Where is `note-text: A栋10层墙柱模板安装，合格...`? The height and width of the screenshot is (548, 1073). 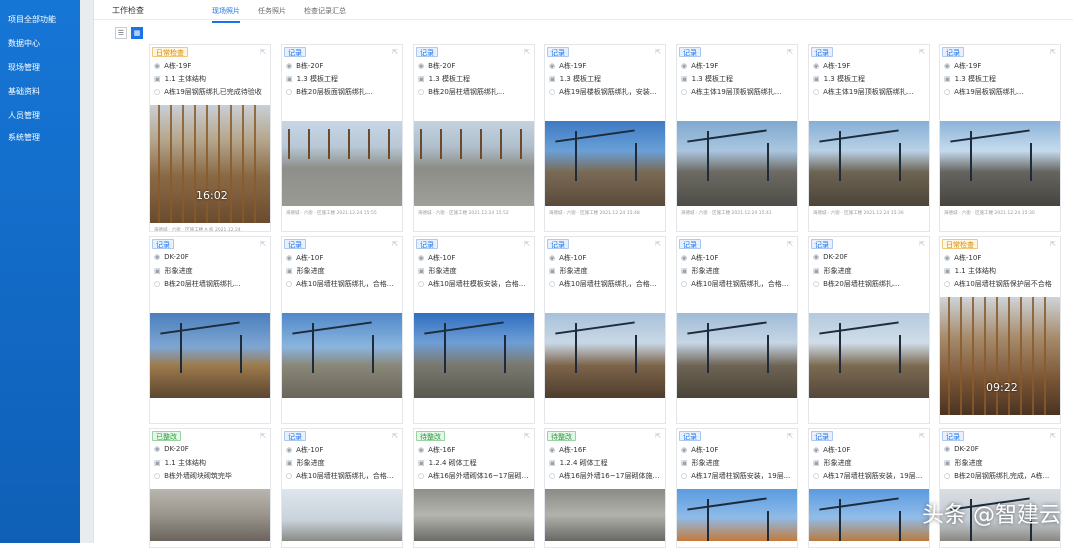 note-text: A栋10层墙柱模板安装，合格... is located at coordinates (476, 284).